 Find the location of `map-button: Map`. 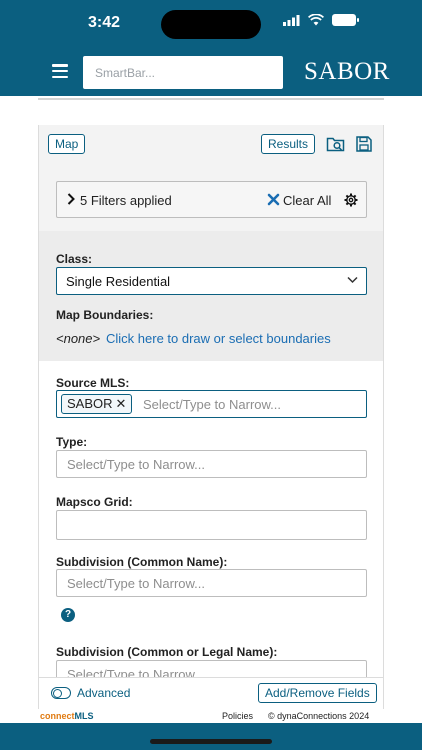

map-button: Map is located at coordinates (67, 144).